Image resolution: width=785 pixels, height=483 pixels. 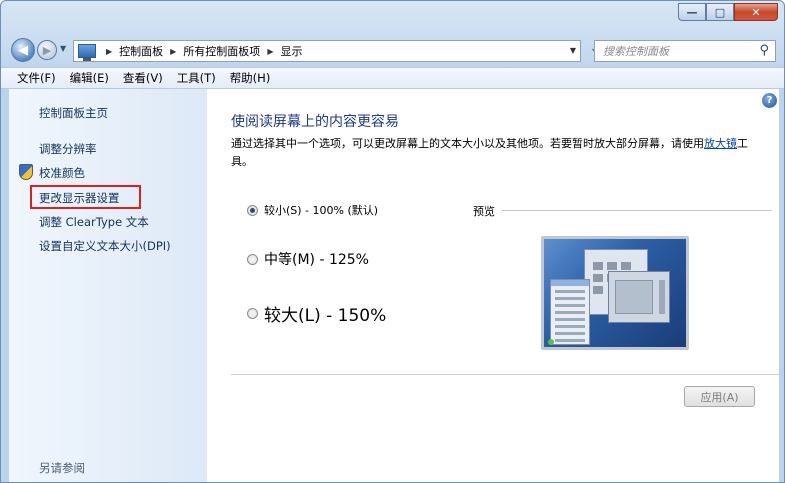 I want to click on forward-button: ▶, so click(x=47, y=50).